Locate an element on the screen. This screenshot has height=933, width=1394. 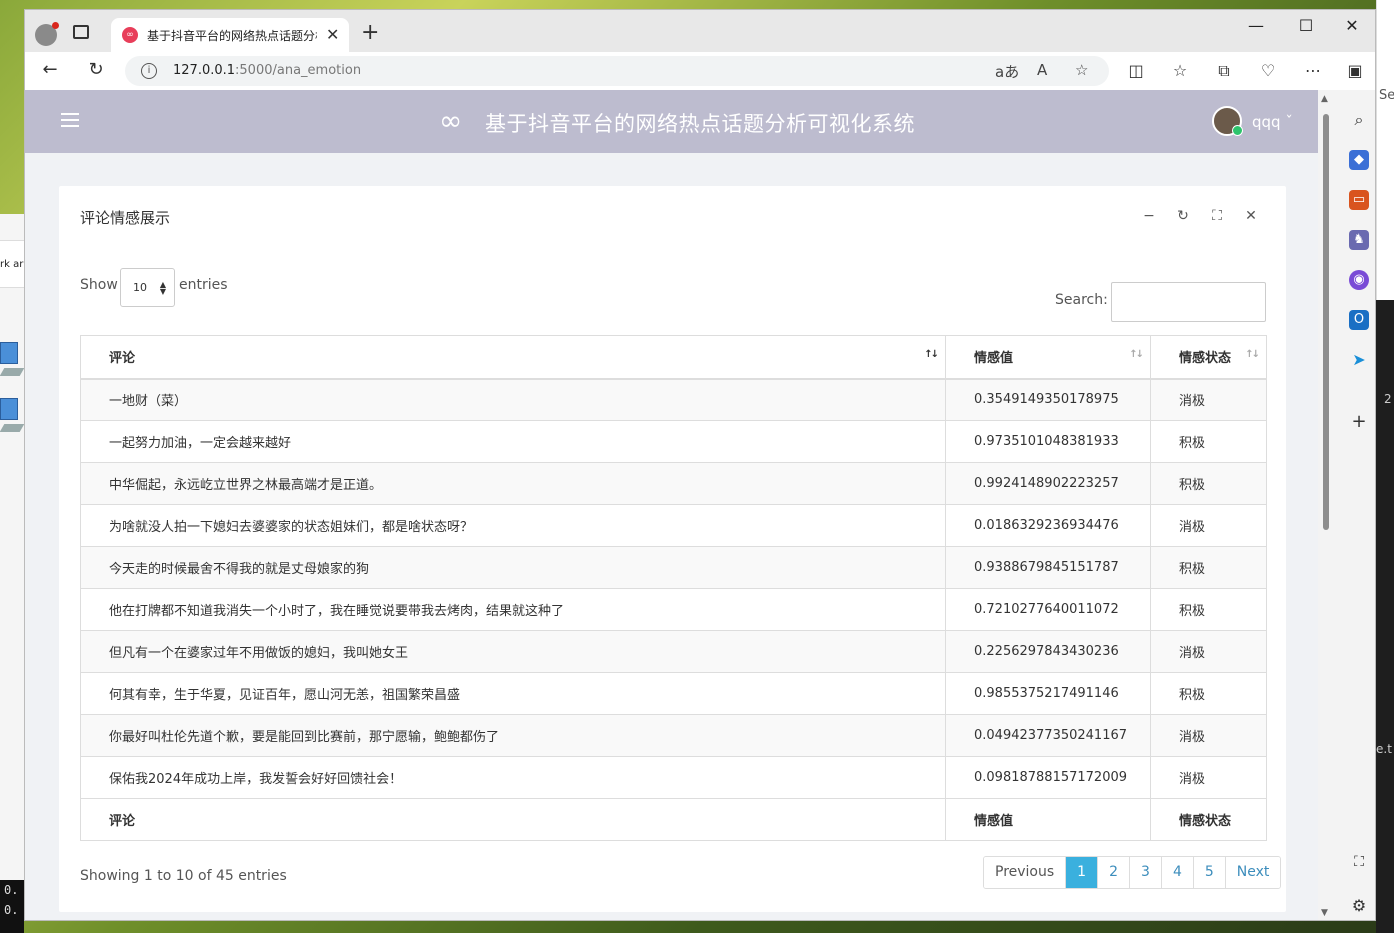
column-header-status: 情感状态 ↑↓ is located at coordinates (1208, 357).